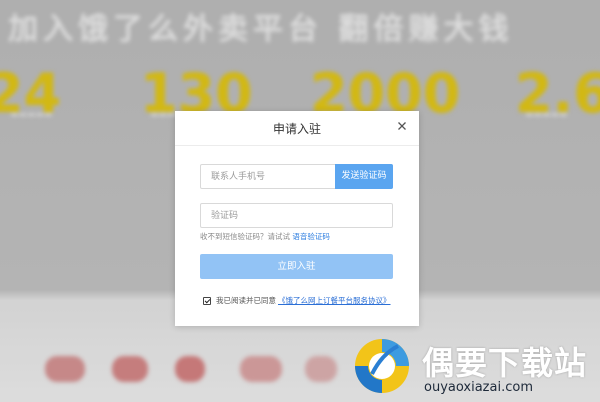 The height and width of the screenshot is (402, 600). I want to click on code-input, so click(271, 215).